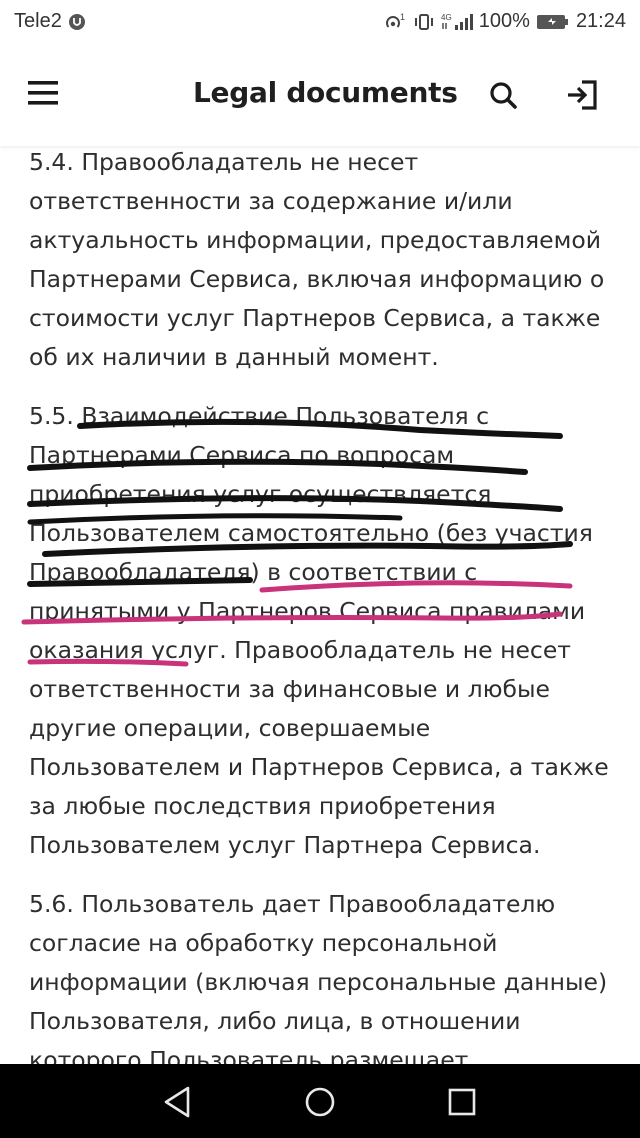  I want to click on home-button, so click(320, 1102).